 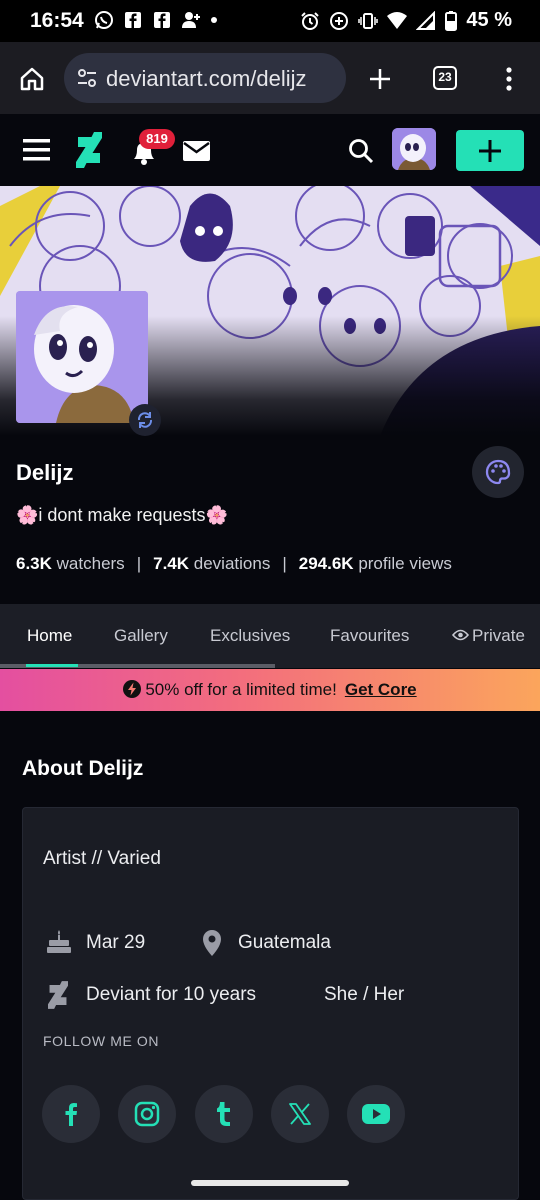 What do you see at coordinates (364, 994) in the screenshot?
I see `pronouns-text: She / Her` at bounding box center [364, 994].